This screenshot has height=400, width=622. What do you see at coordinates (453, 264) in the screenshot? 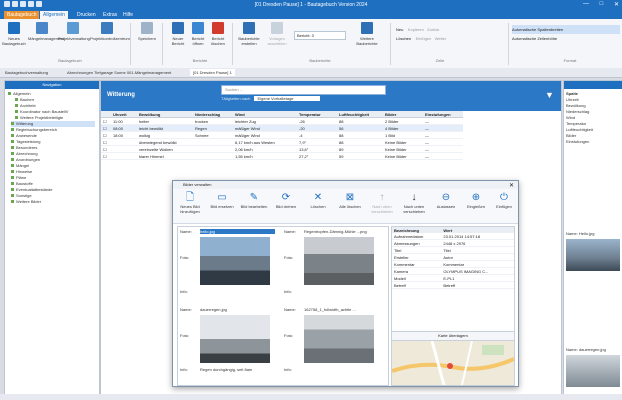
I see `table-row: Kommentar Kommentar` at bounding box center [453, 264].